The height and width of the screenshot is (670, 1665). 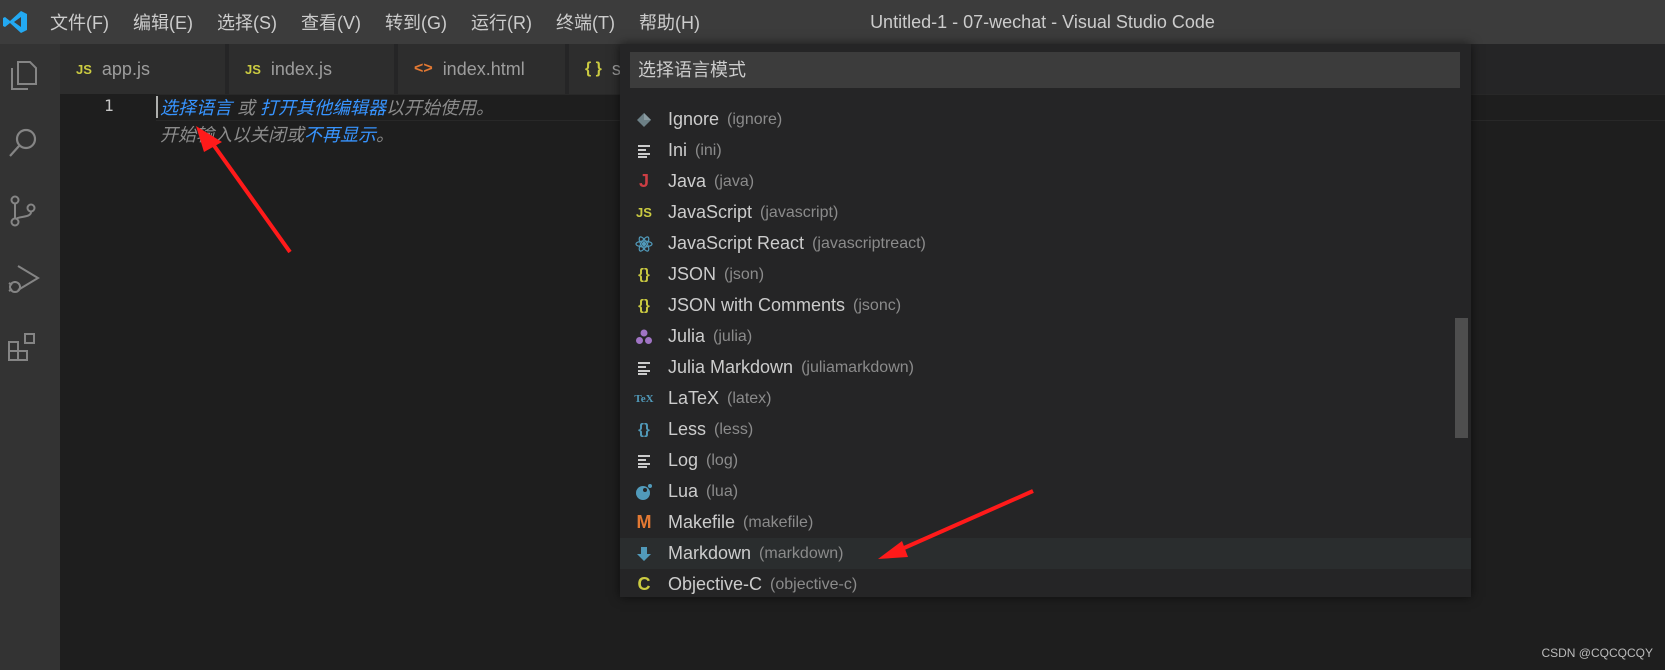 I want to click on red-arrow-editor, so click(x=244, y=190).